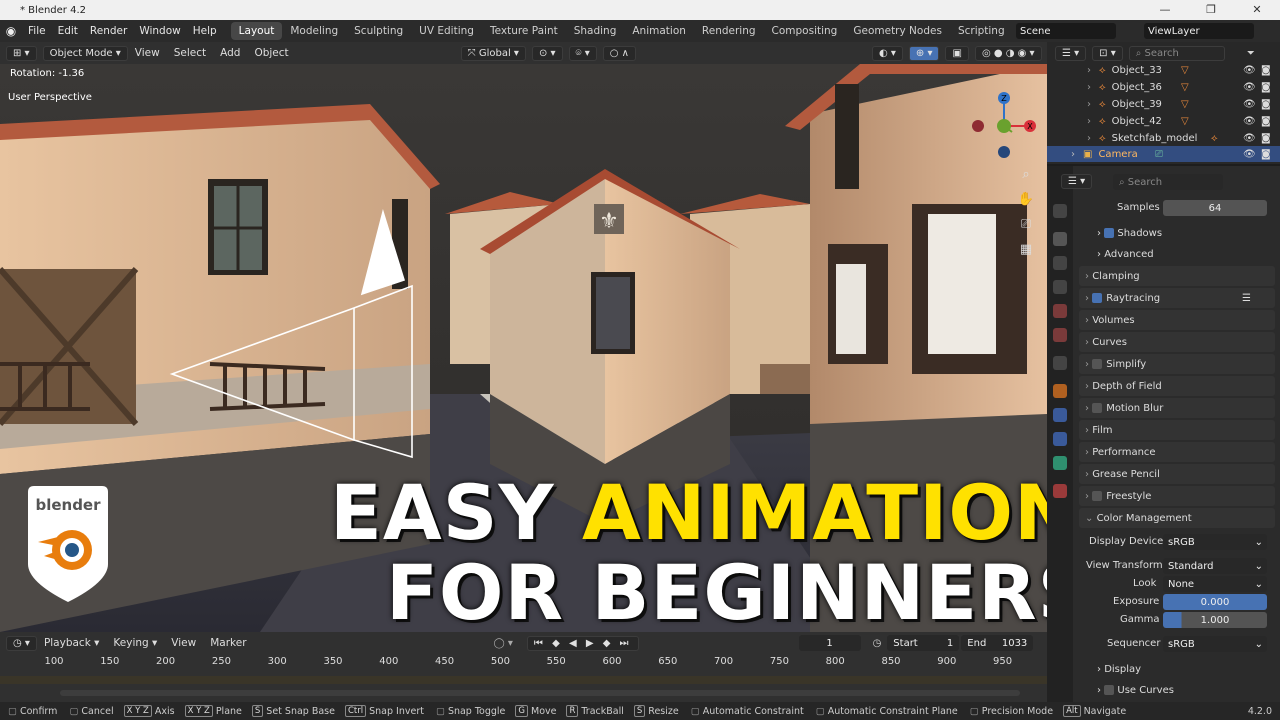 Image resolution: width=1280 pixels, height=720 pixels. Describe the element at coordinates (1215, 584) in the screenshot. I see `look-dropdown: None ⌄` at that location.